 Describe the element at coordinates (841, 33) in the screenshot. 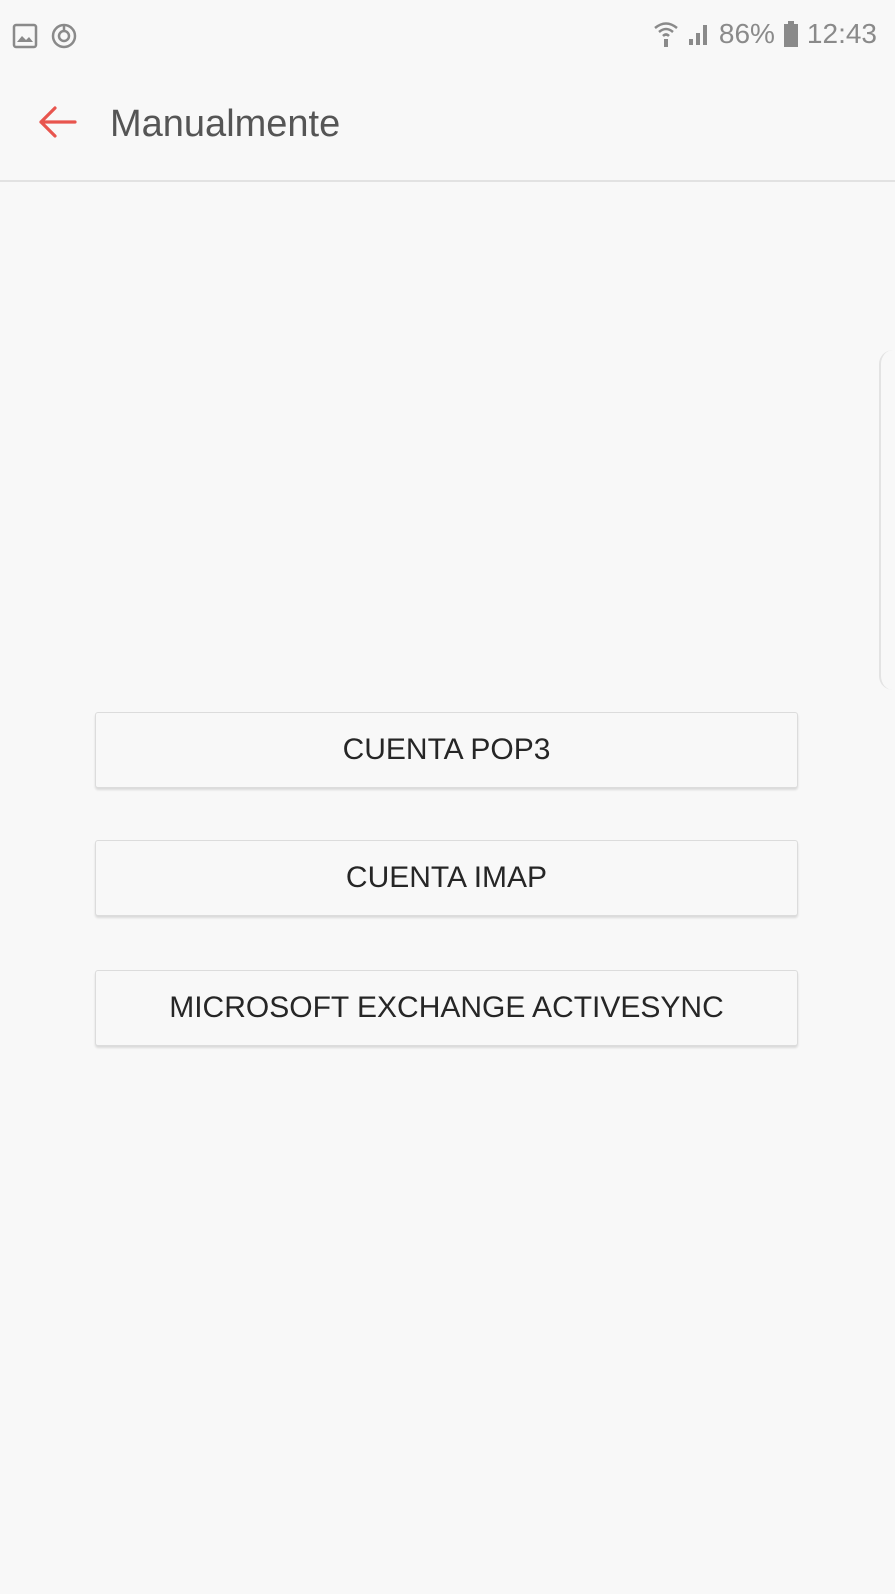

I see `clock: 12:43` at that location.